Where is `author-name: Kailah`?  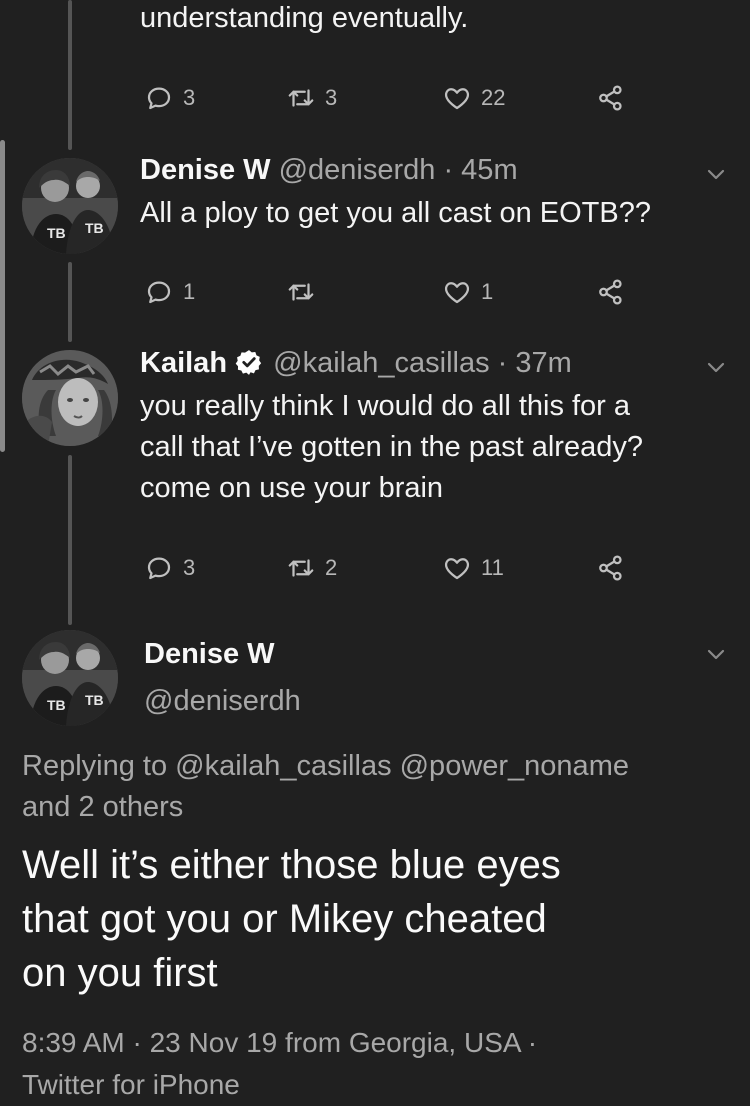
author-name: Kailah is located at coordinates (183, 363).